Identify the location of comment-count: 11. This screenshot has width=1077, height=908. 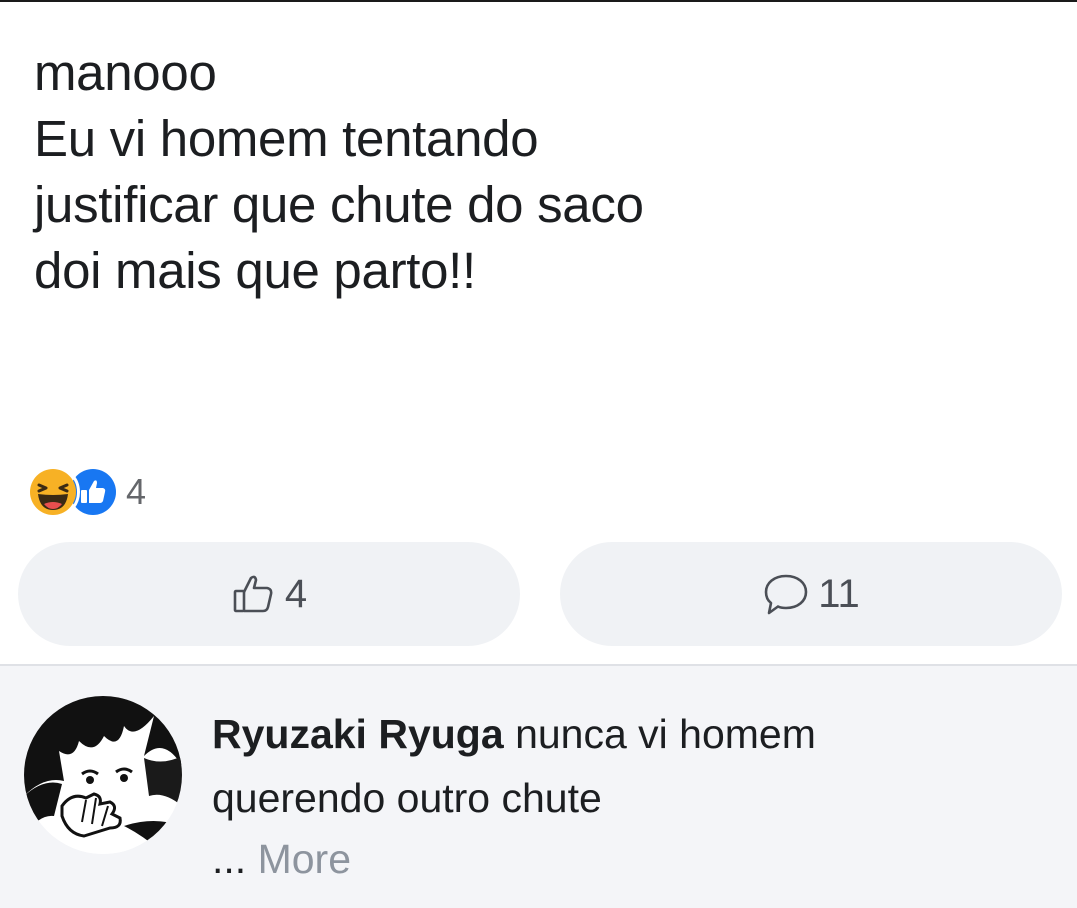
(839, 593).